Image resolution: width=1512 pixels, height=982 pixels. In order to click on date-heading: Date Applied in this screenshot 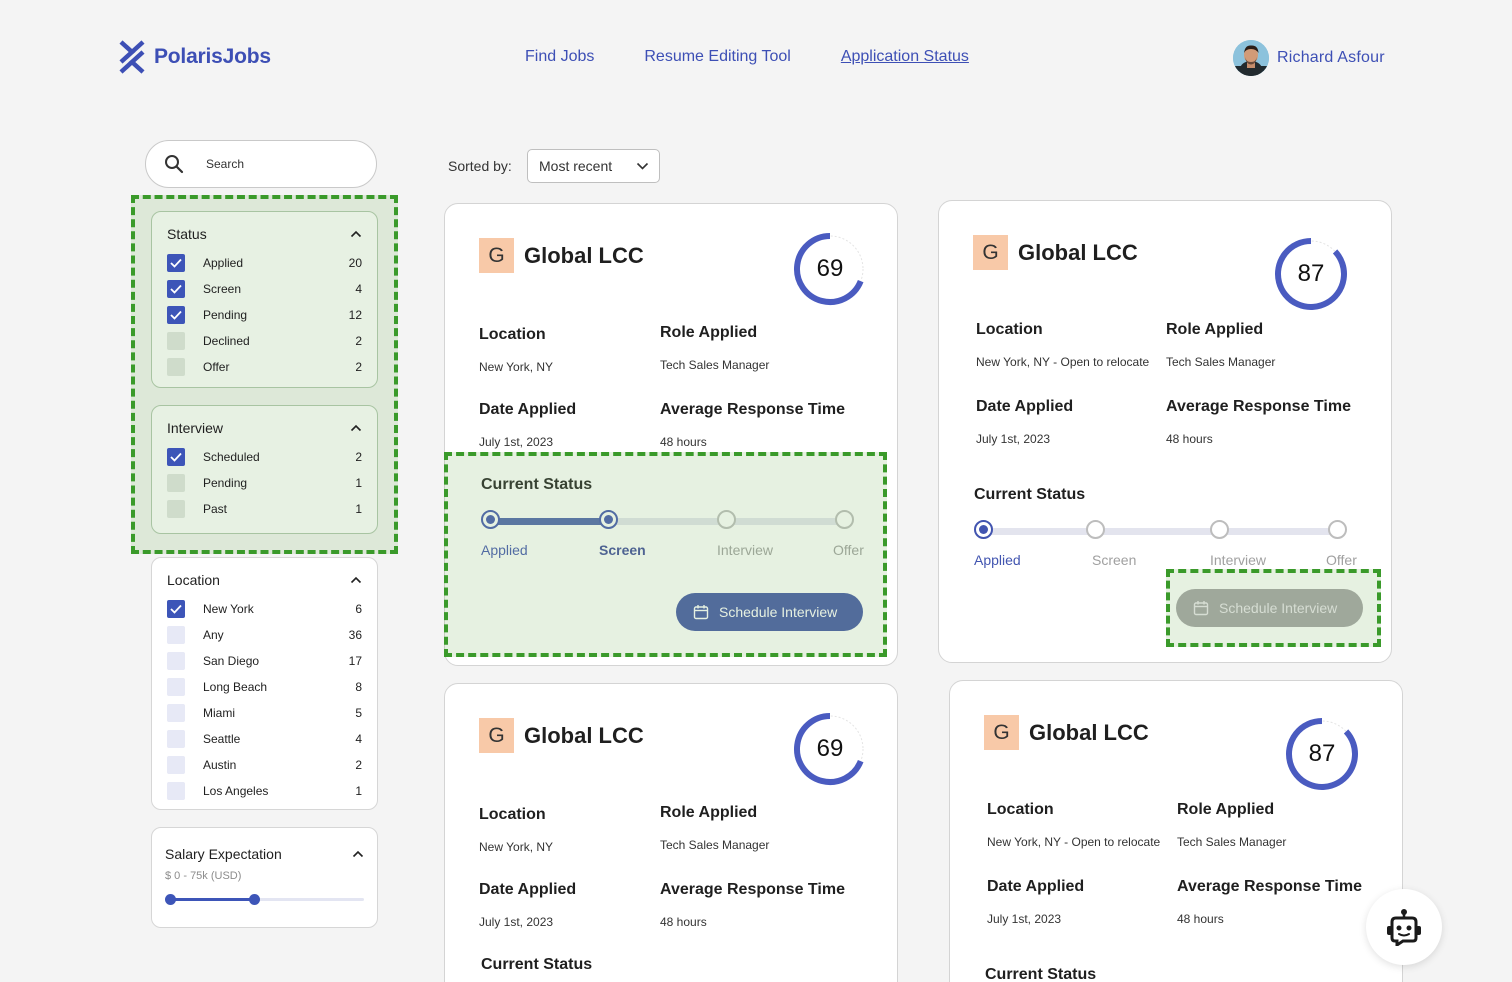, I will do `click(528, 409)`.